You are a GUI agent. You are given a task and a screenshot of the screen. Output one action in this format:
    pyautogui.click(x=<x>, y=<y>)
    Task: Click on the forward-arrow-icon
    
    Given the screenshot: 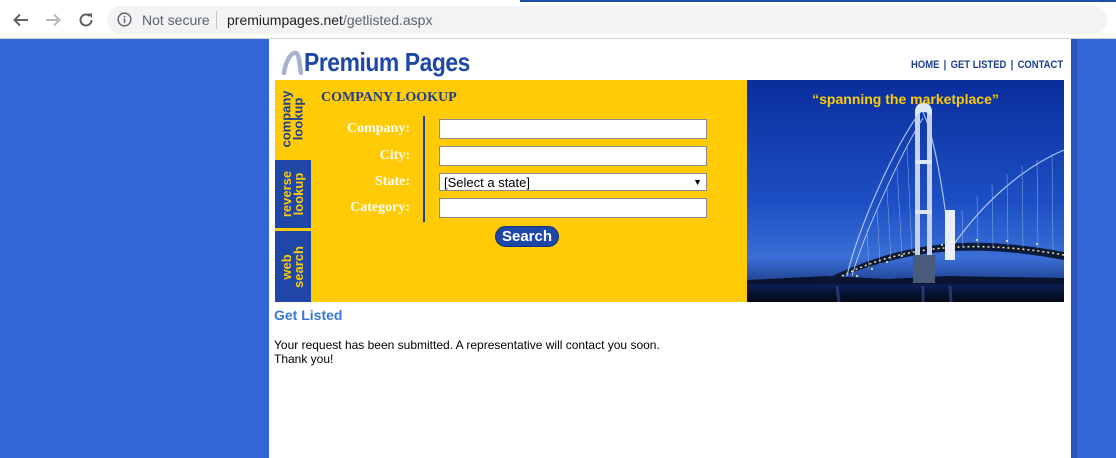 What is the action you would take?
    pyautogui.click(x=53, y=20)
    